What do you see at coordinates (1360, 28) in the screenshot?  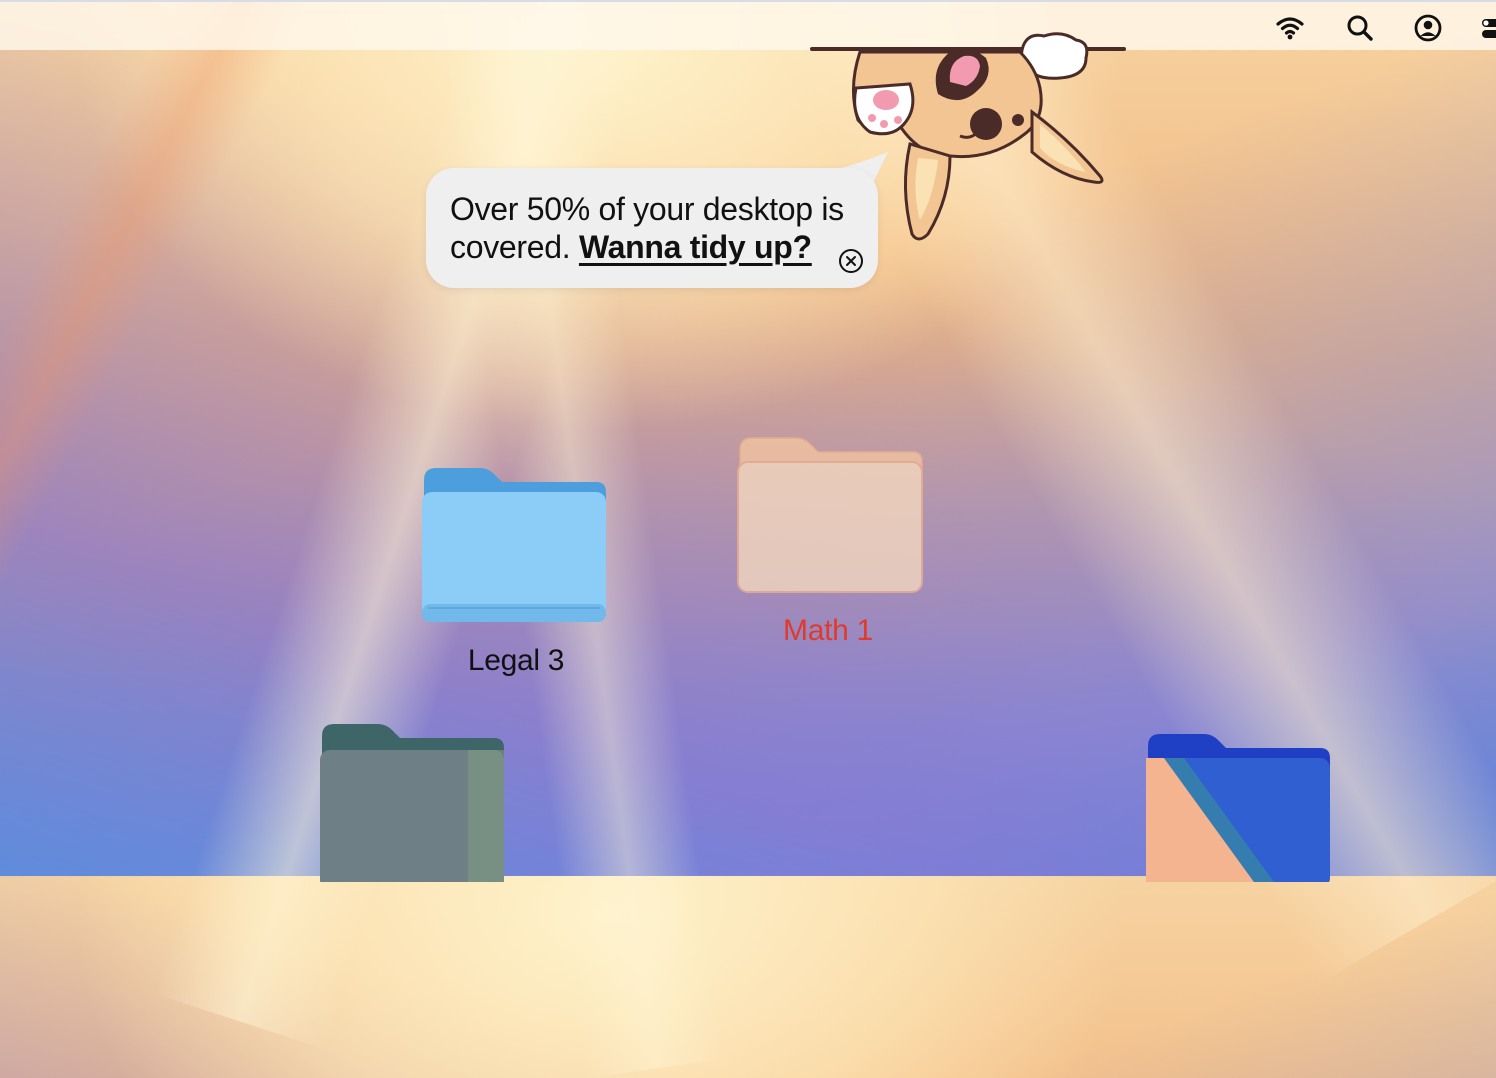 I see `search-icon` at bounding box center [1360, 28].